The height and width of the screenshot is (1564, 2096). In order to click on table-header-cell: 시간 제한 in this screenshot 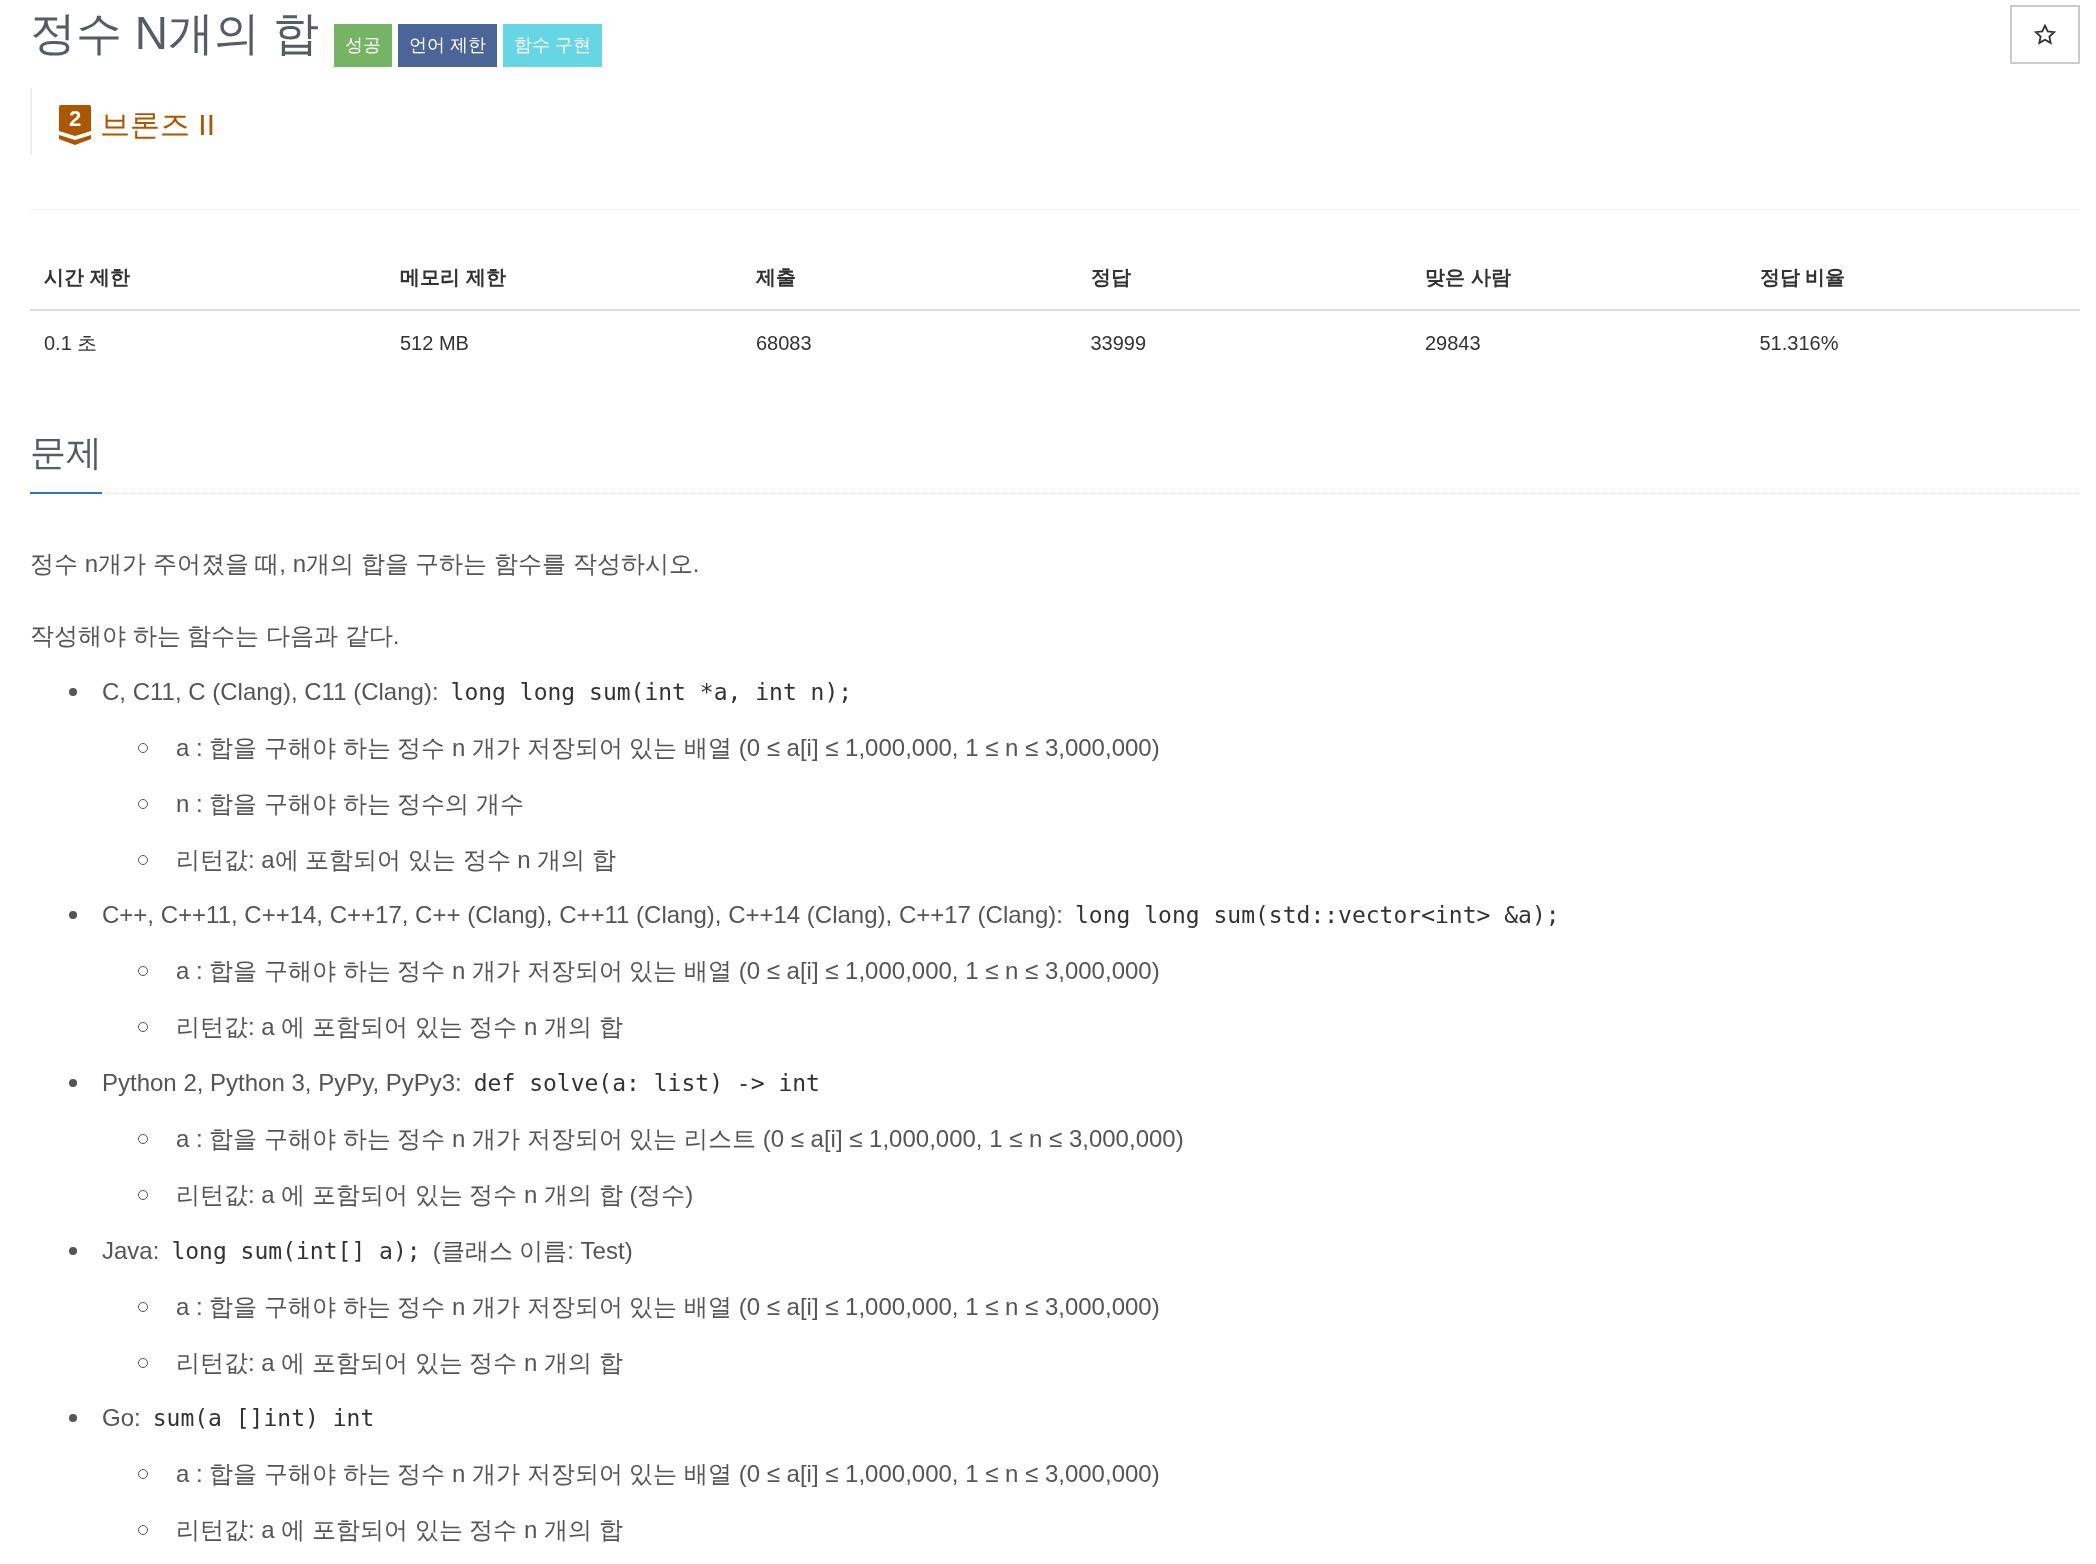, I will do `click(208, 277)`.